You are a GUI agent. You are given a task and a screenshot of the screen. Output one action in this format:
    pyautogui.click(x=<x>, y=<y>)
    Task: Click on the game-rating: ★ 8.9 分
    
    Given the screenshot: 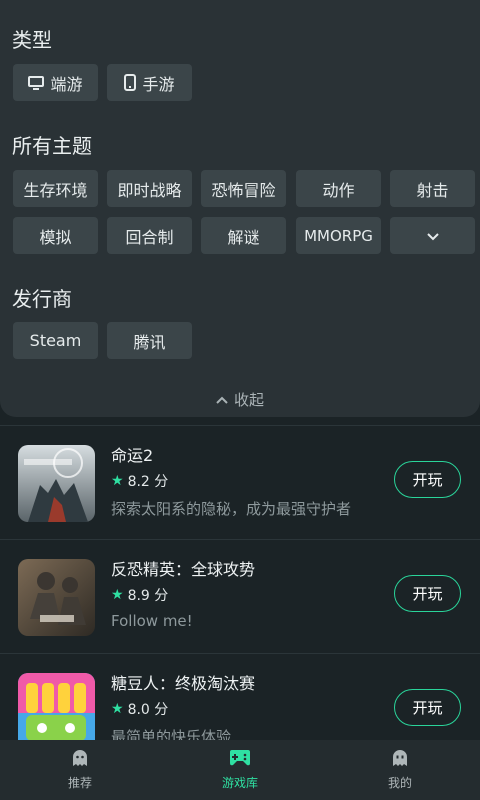 What is the action you would take?
    pyautogui.click(x=139, y=595)
    